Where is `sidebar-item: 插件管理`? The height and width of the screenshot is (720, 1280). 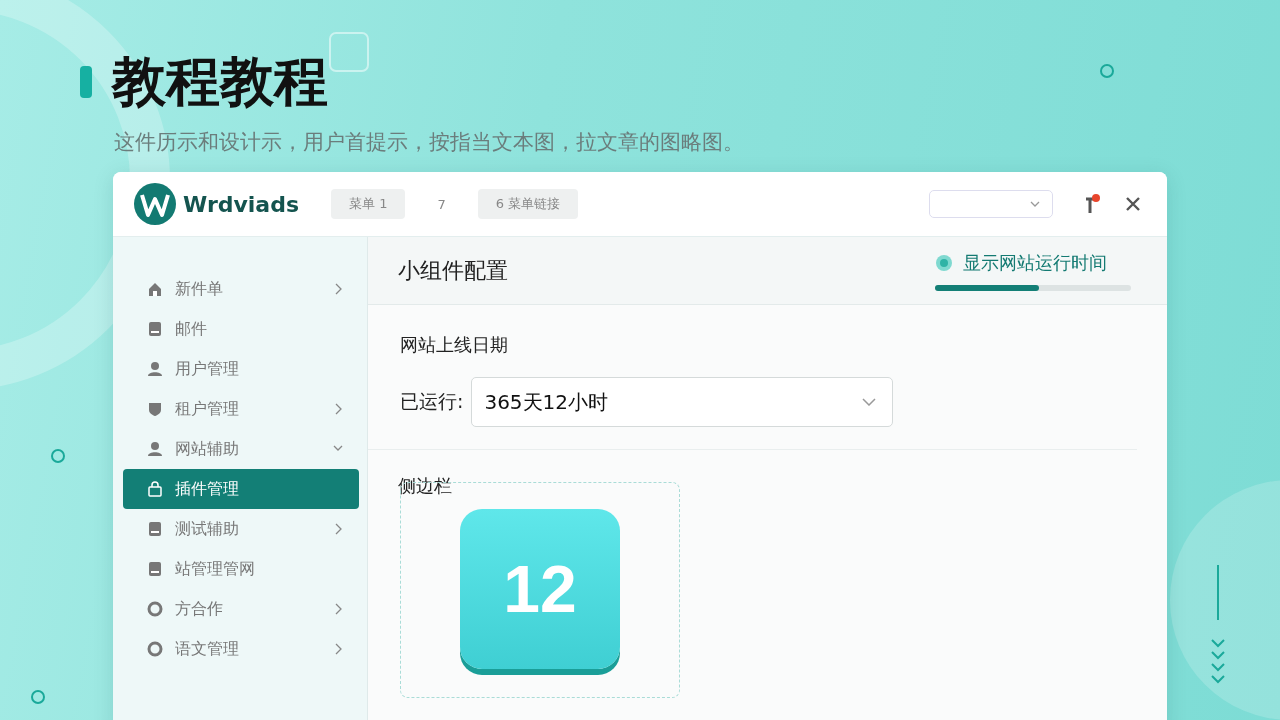
sidebar-item: 插件管理 is located at coordinates (241, 489).